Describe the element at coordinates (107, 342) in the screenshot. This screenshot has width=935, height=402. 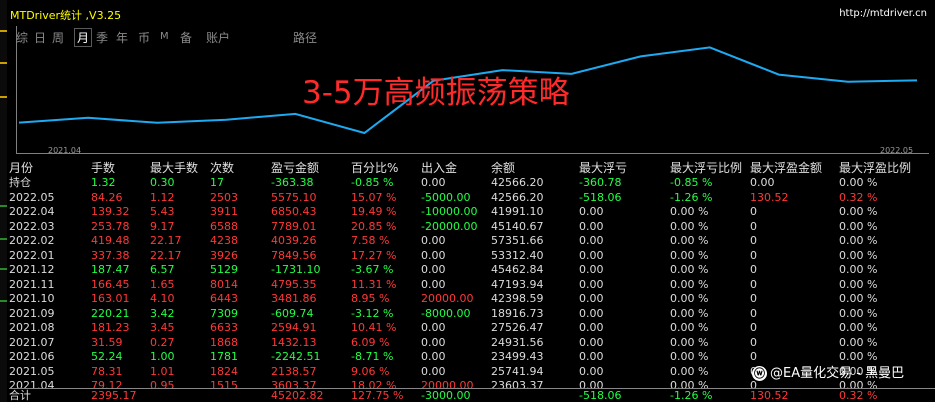
I see `cell-col-1: 31.59` at that location.